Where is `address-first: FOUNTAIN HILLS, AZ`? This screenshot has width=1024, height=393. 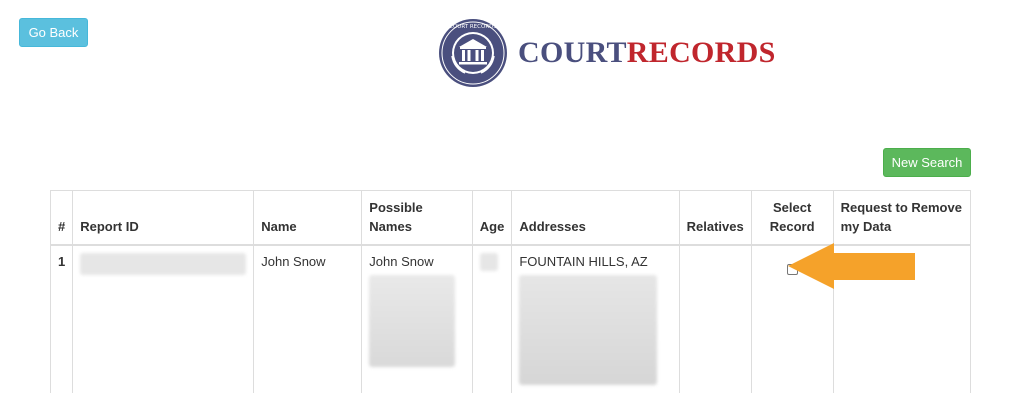 address-first: FOUNTAIN HILLS, AZ is located at coordinates (583, 261).